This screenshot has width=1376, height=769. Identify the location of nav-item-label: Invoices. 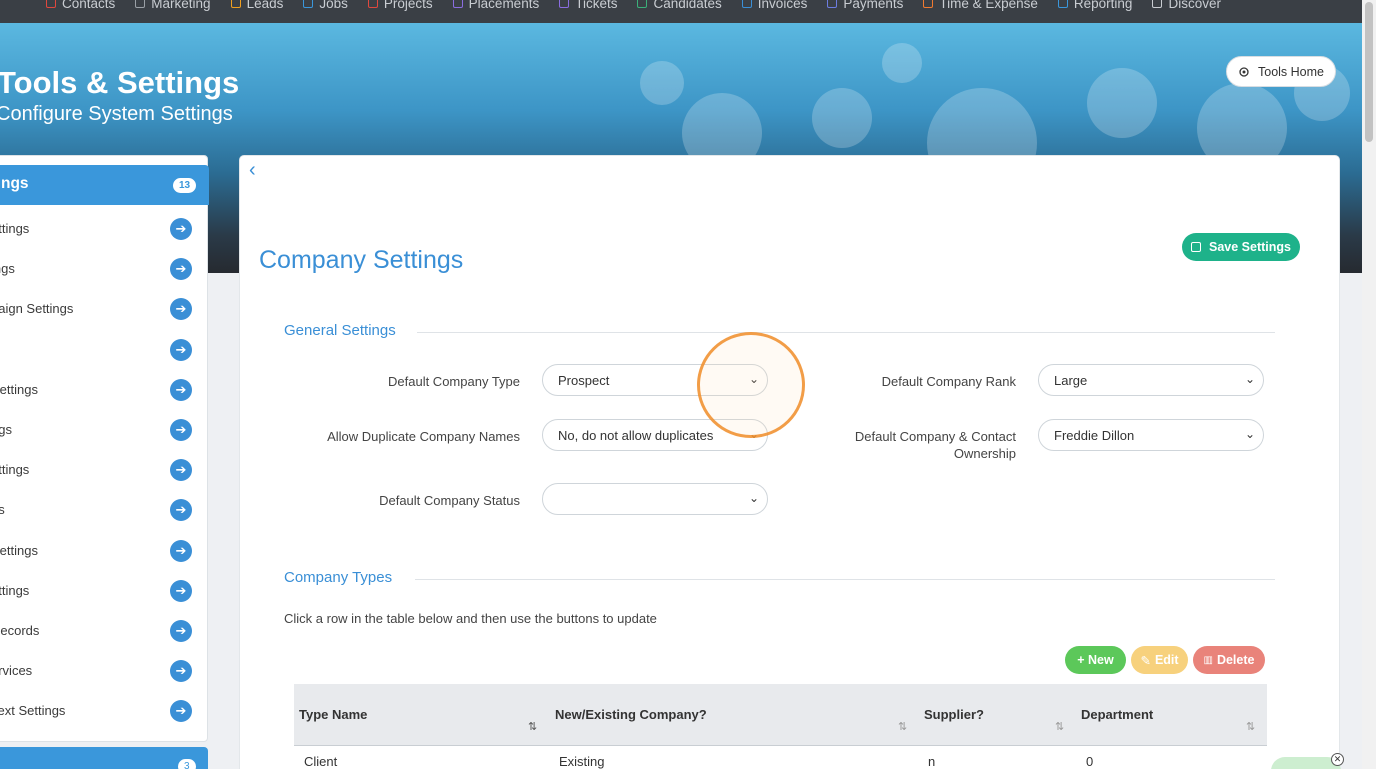
(782, 5).